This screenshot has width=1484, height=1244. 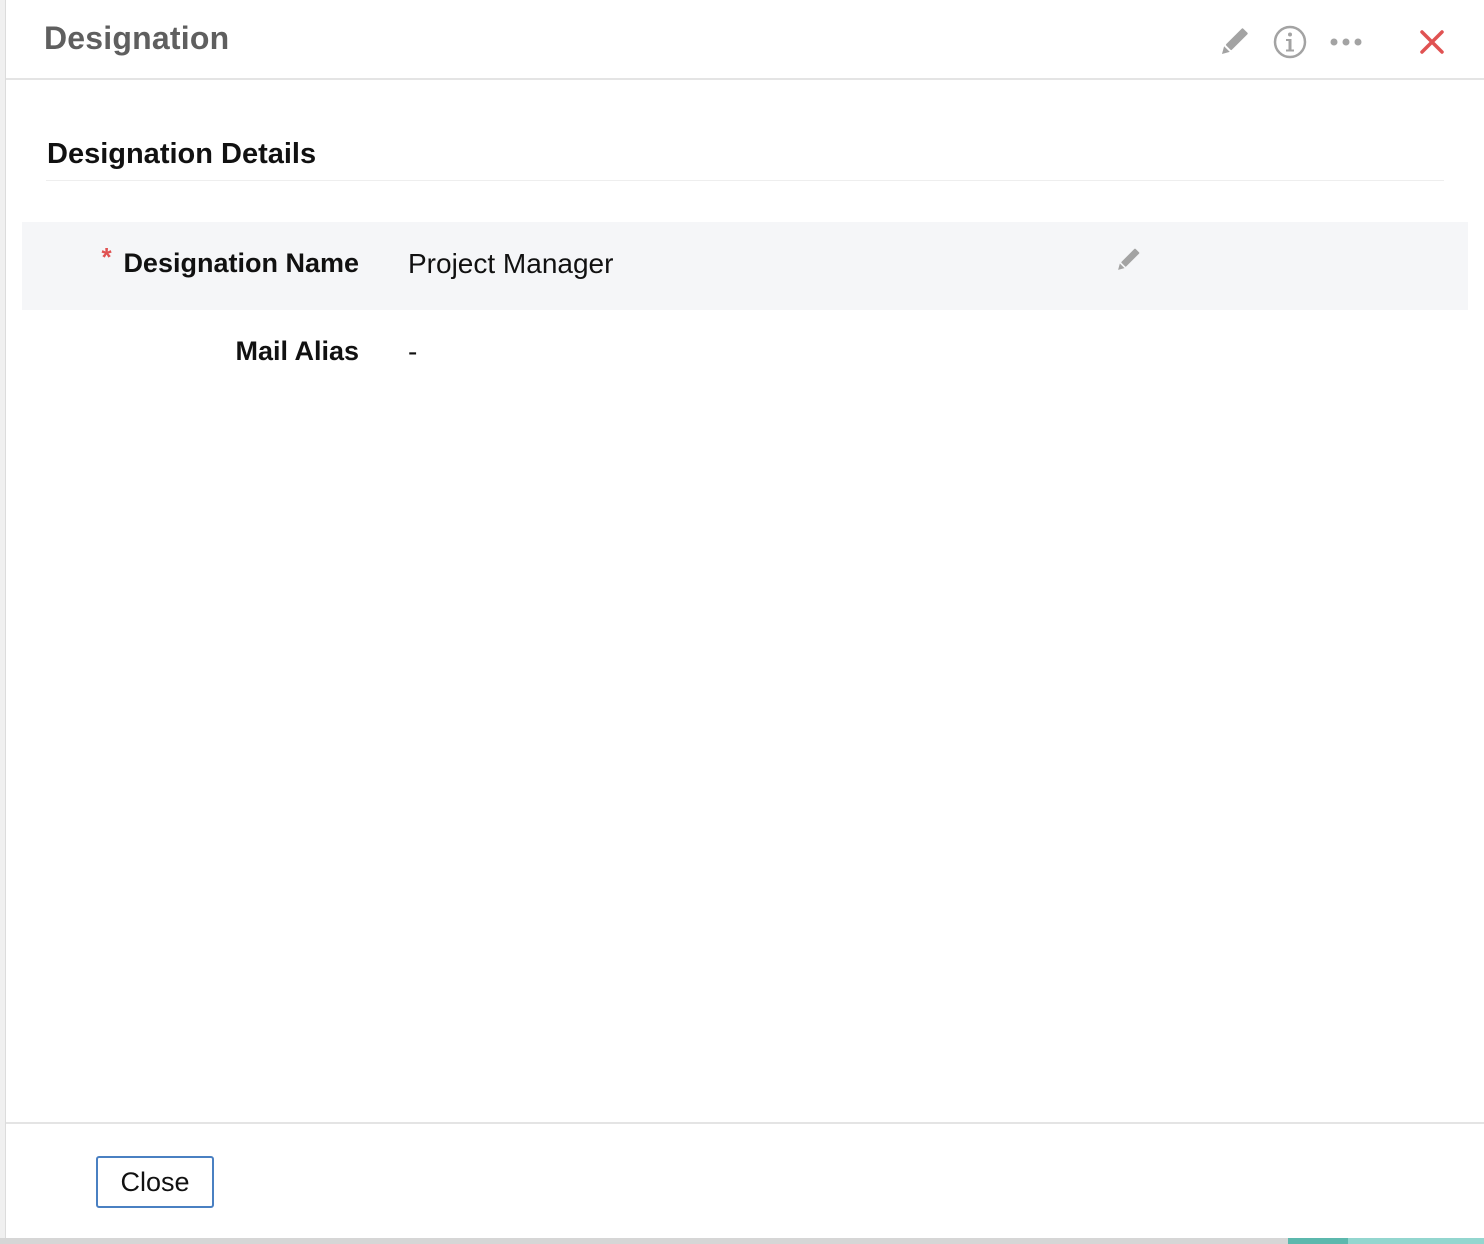 What do you see at coordinates (742, 1241) in the screenshot?
I see `bottom-border` at bounding box center [742, 1241].